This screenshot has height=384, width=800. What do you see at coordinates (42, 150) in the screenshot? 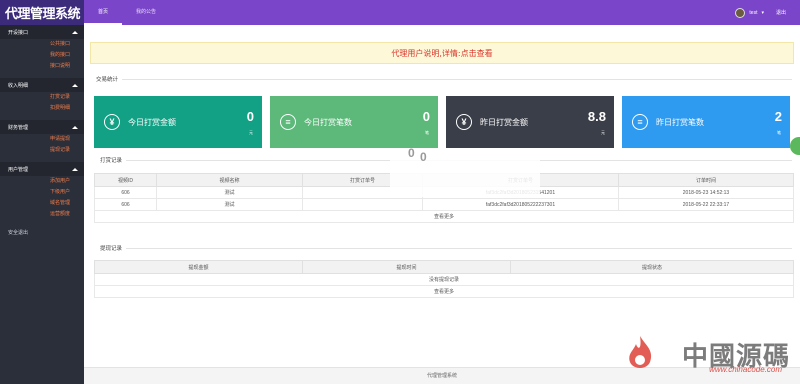
I see `sidebar-item: 提现记录` at bounding box center [42, 150].